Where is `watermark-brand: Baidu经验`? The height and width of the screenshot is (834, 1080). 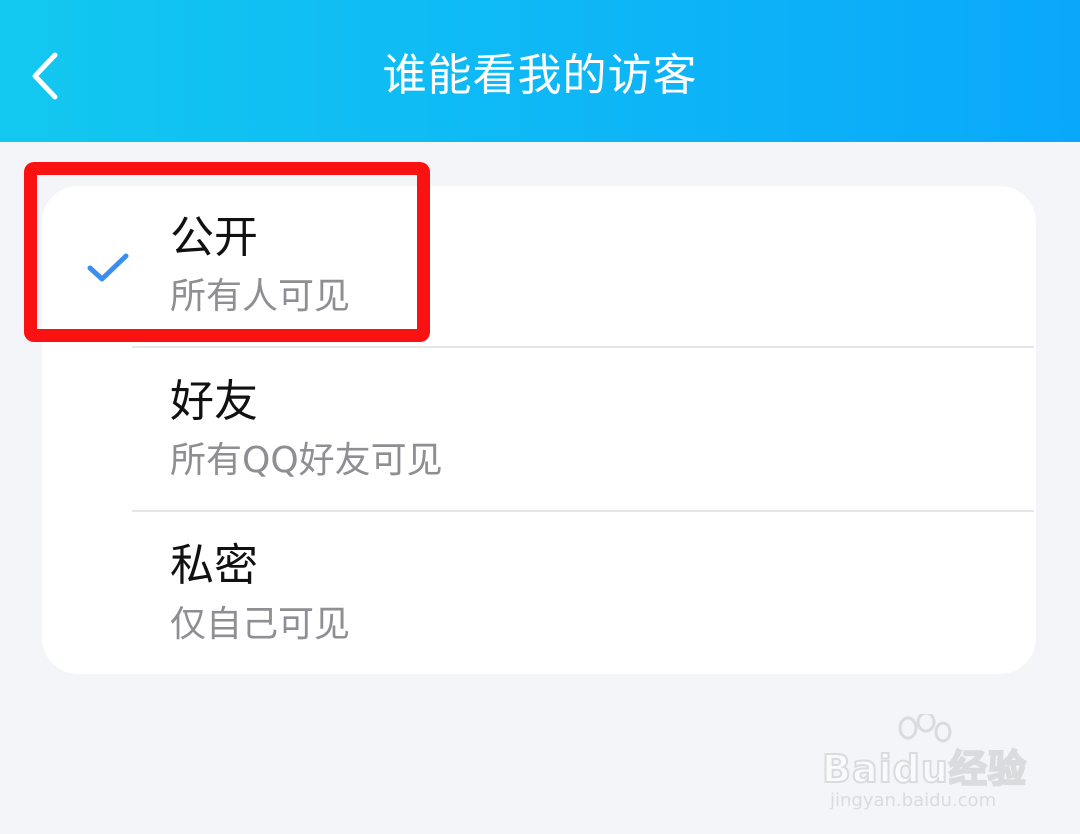 watermark-brand: Baidu经验 is located at coordinates (924, 769).